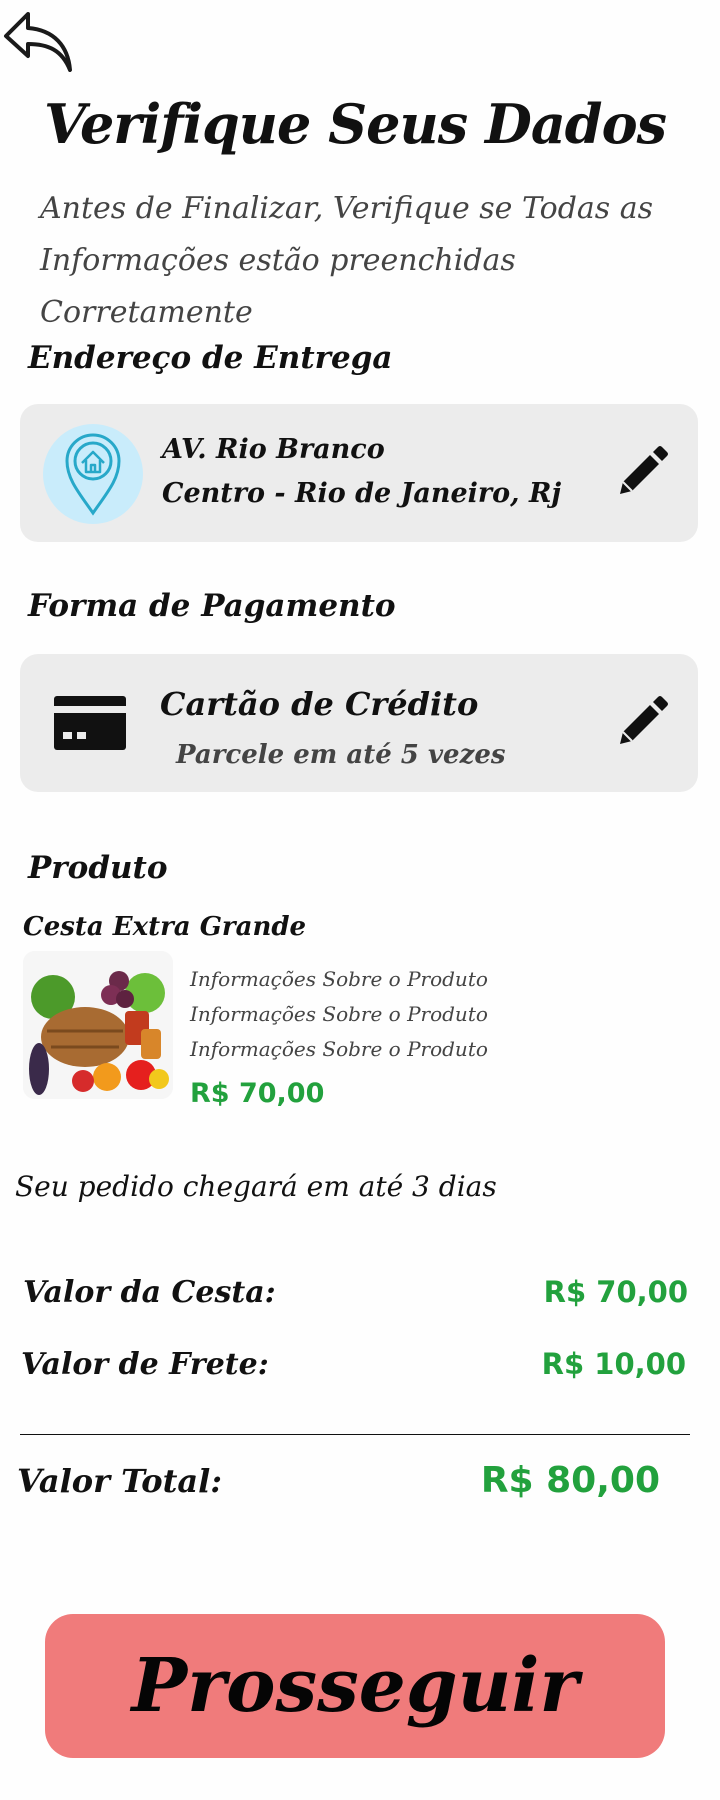 This screenshot has width=720, height=1800. Describe the element at coordinates (273, 449) in the screenshot. I see `address-line1: AV. Rio Branco` at that location.